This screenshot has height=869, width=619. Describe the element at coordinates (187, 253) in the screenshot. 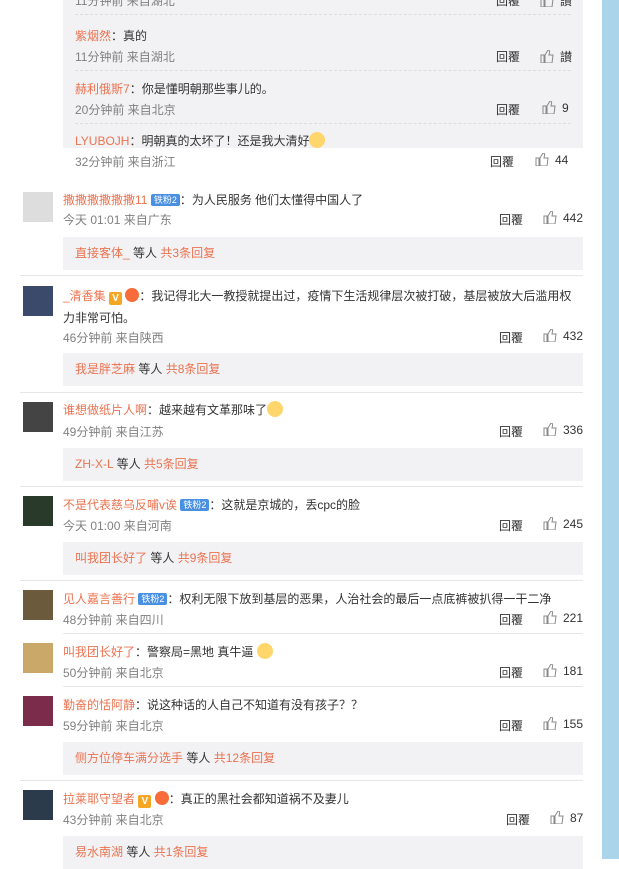

I see `more-replies-count: 共3条回复` at that location.